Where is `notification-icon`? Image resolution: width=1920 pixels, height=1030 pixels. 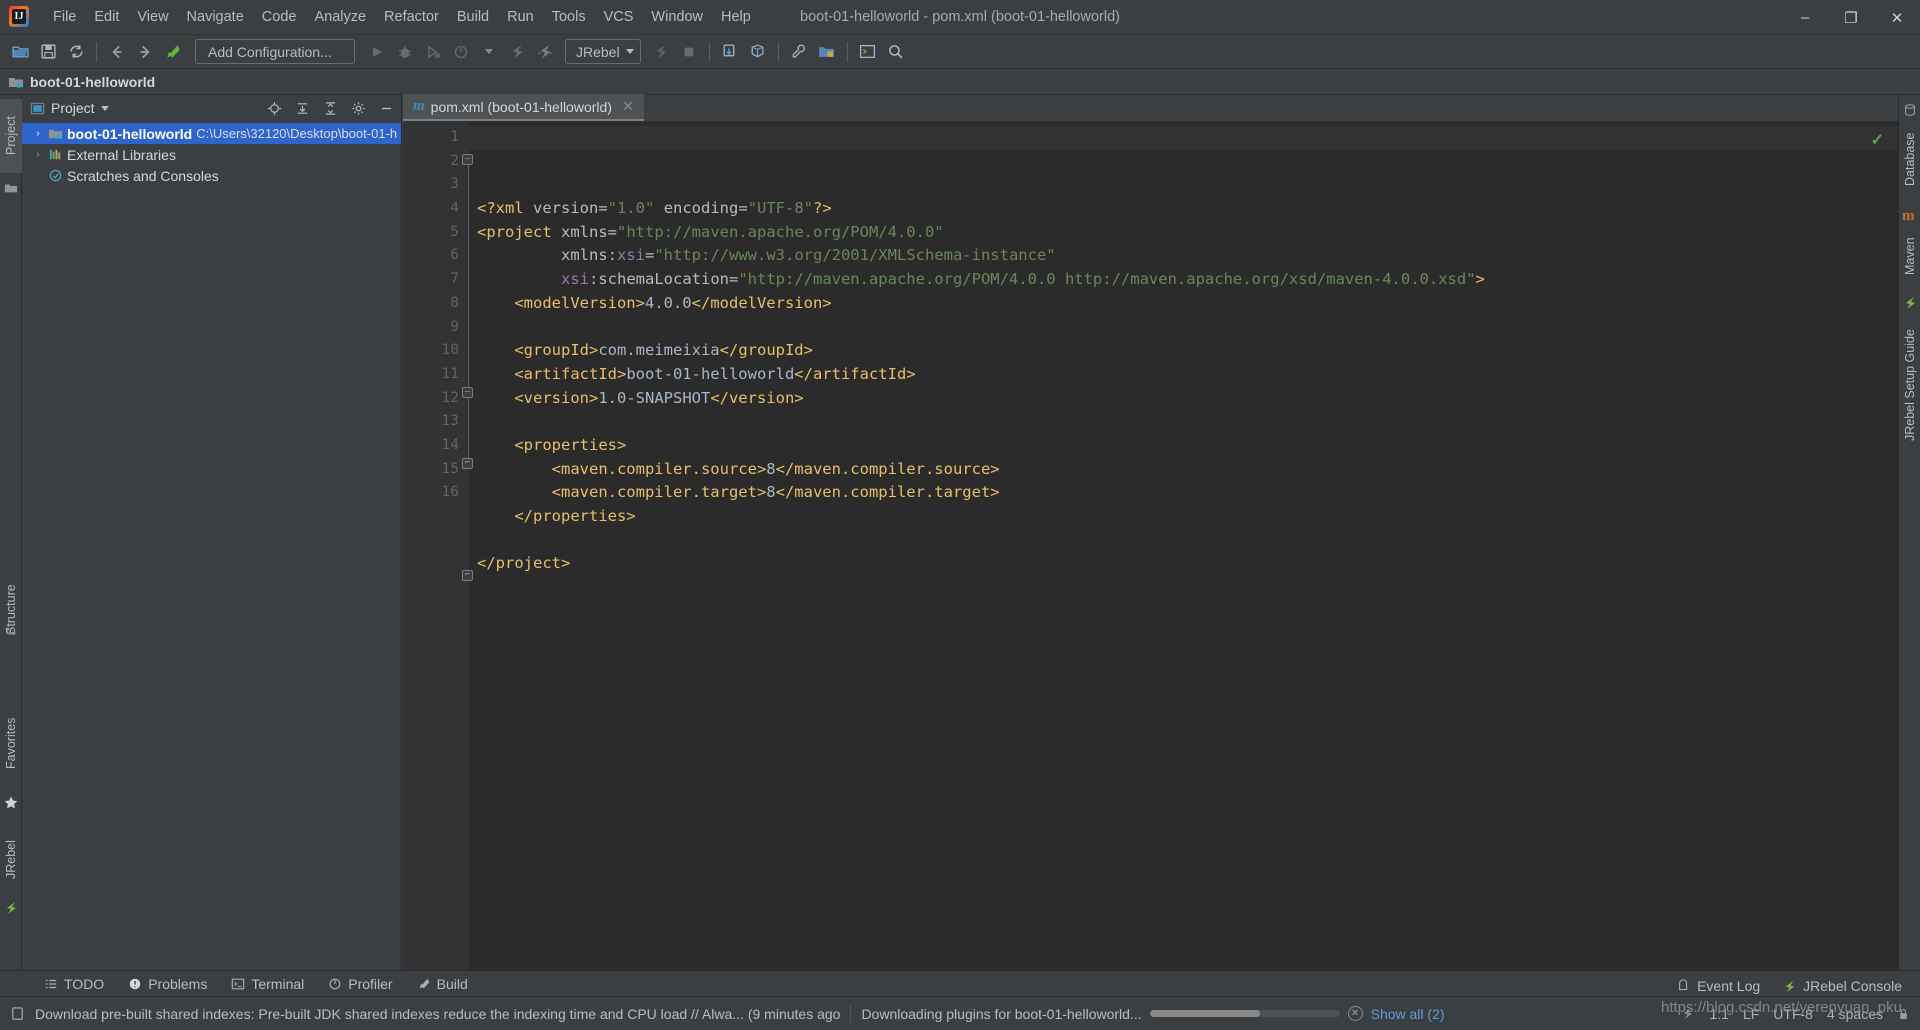 notification-icon is located at coordinates (17, 1013).